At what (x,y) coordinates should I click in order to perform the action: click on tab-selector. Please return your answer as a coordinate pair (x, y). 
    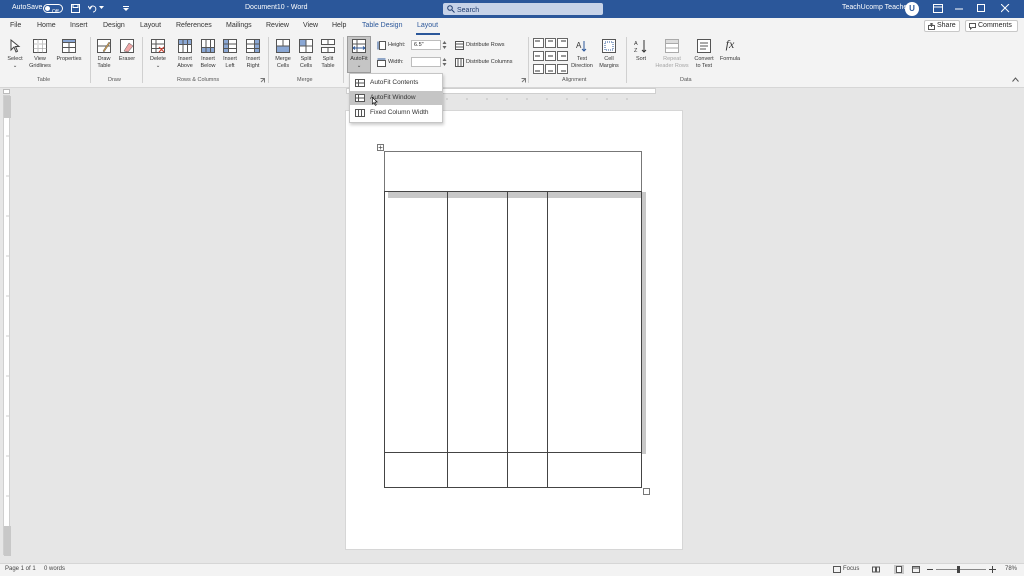
    Looking at the image, I should click on (6, 91).